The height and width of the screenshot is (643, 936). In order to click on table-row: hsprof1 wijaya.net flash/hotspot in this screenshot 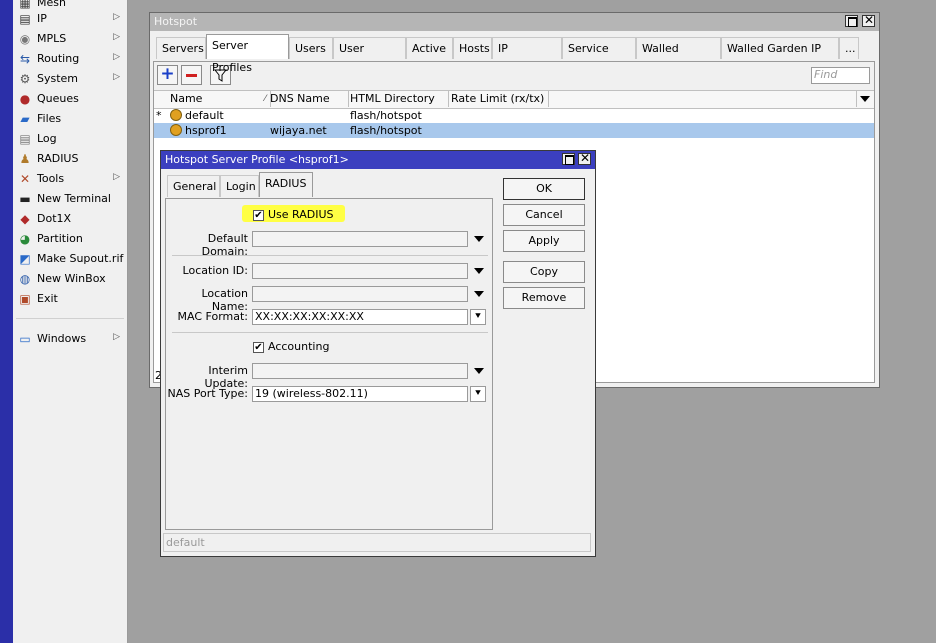, I will do `click(514, 130)`.